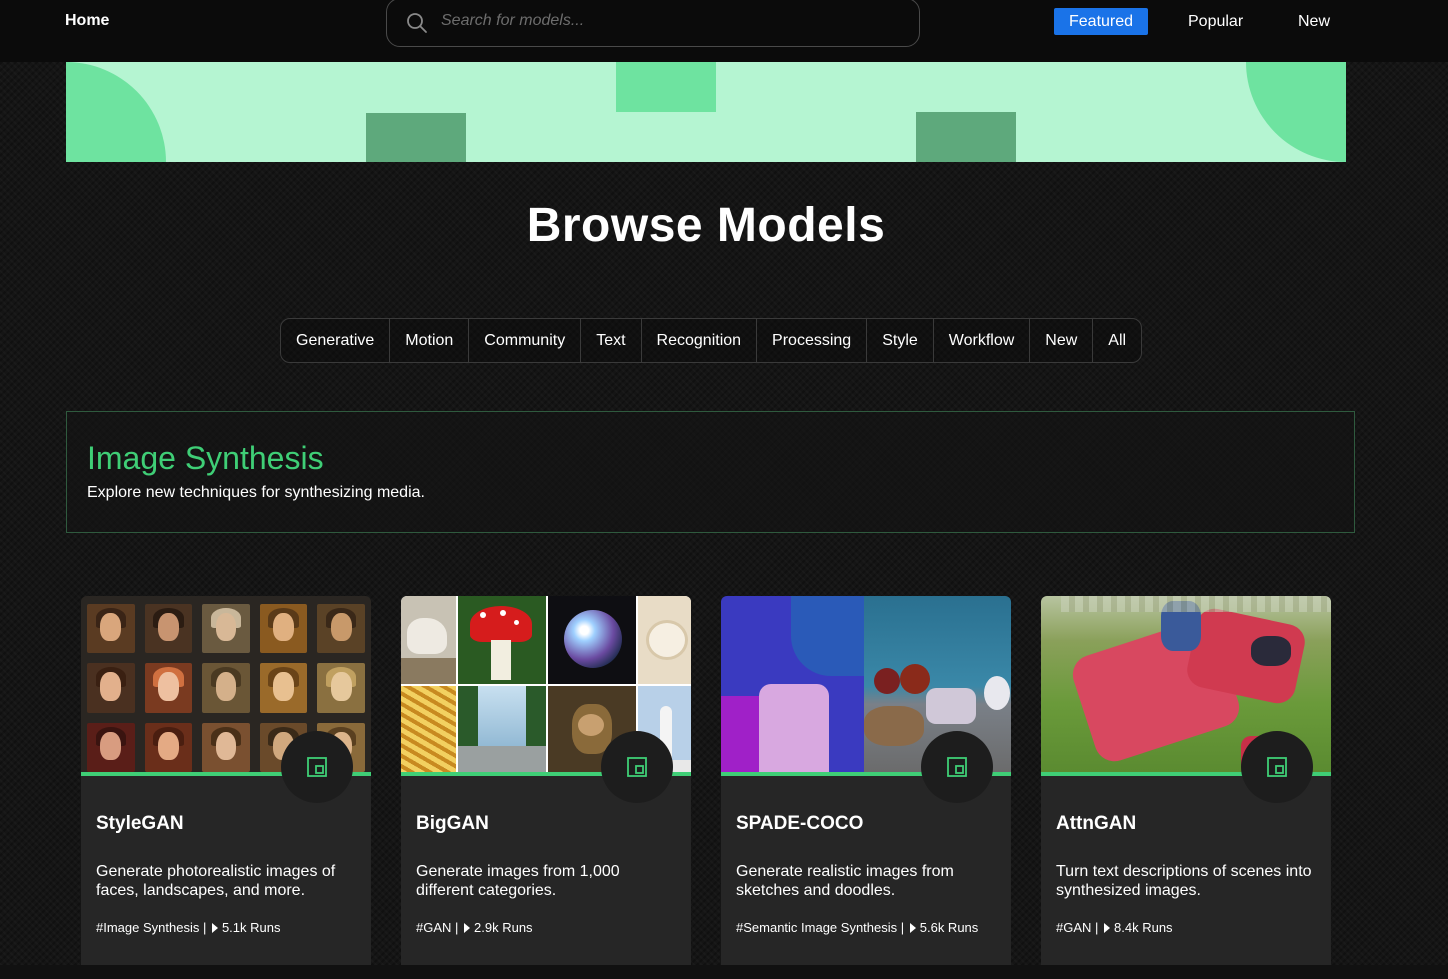 The height and width of the screenshot is (979, 1448). What do you see at coordinates (140, 824) in the screenshot?
I see `model-title: StyleGAN` at bounding box center [140, 824].